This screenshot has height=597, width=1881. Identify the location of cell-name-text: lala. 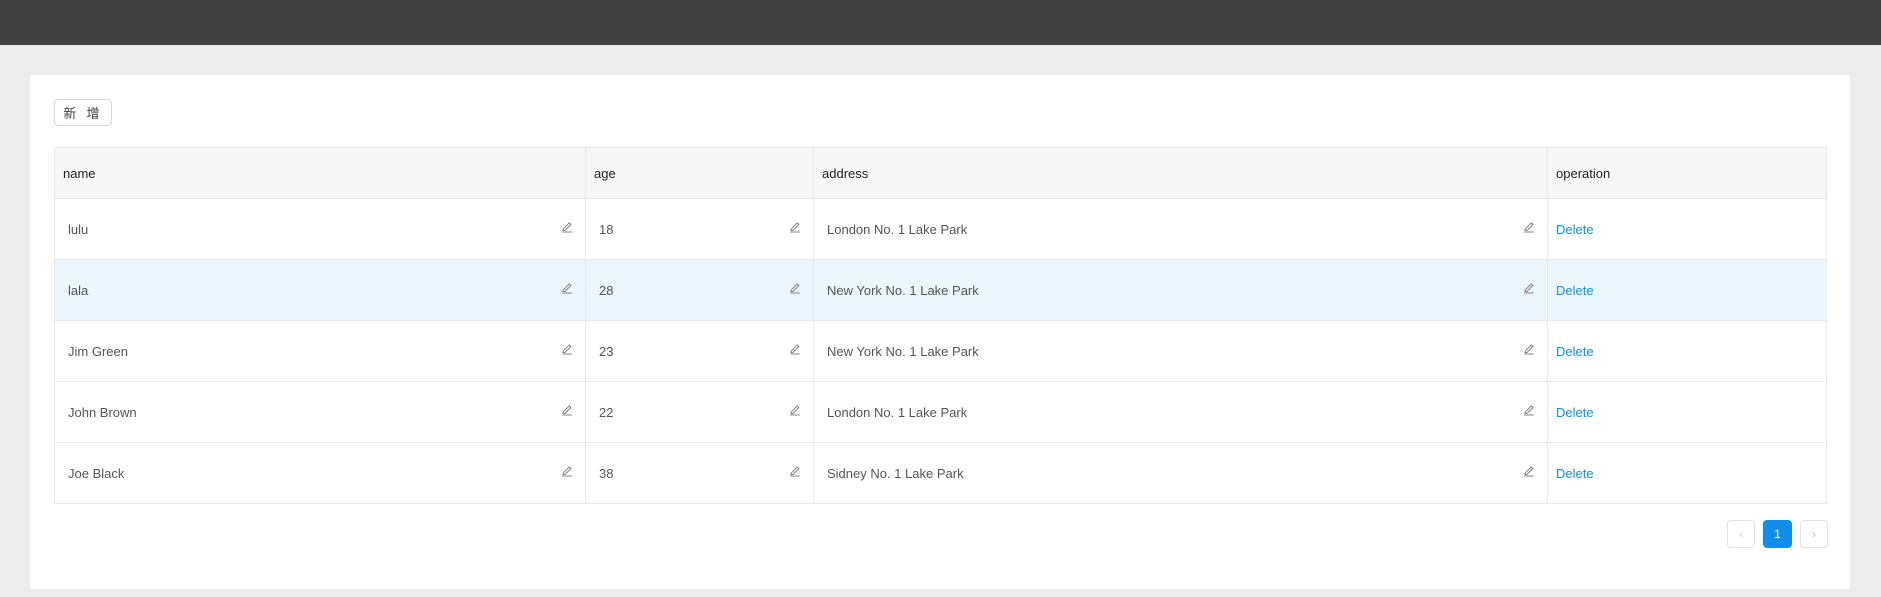
(78, 290).